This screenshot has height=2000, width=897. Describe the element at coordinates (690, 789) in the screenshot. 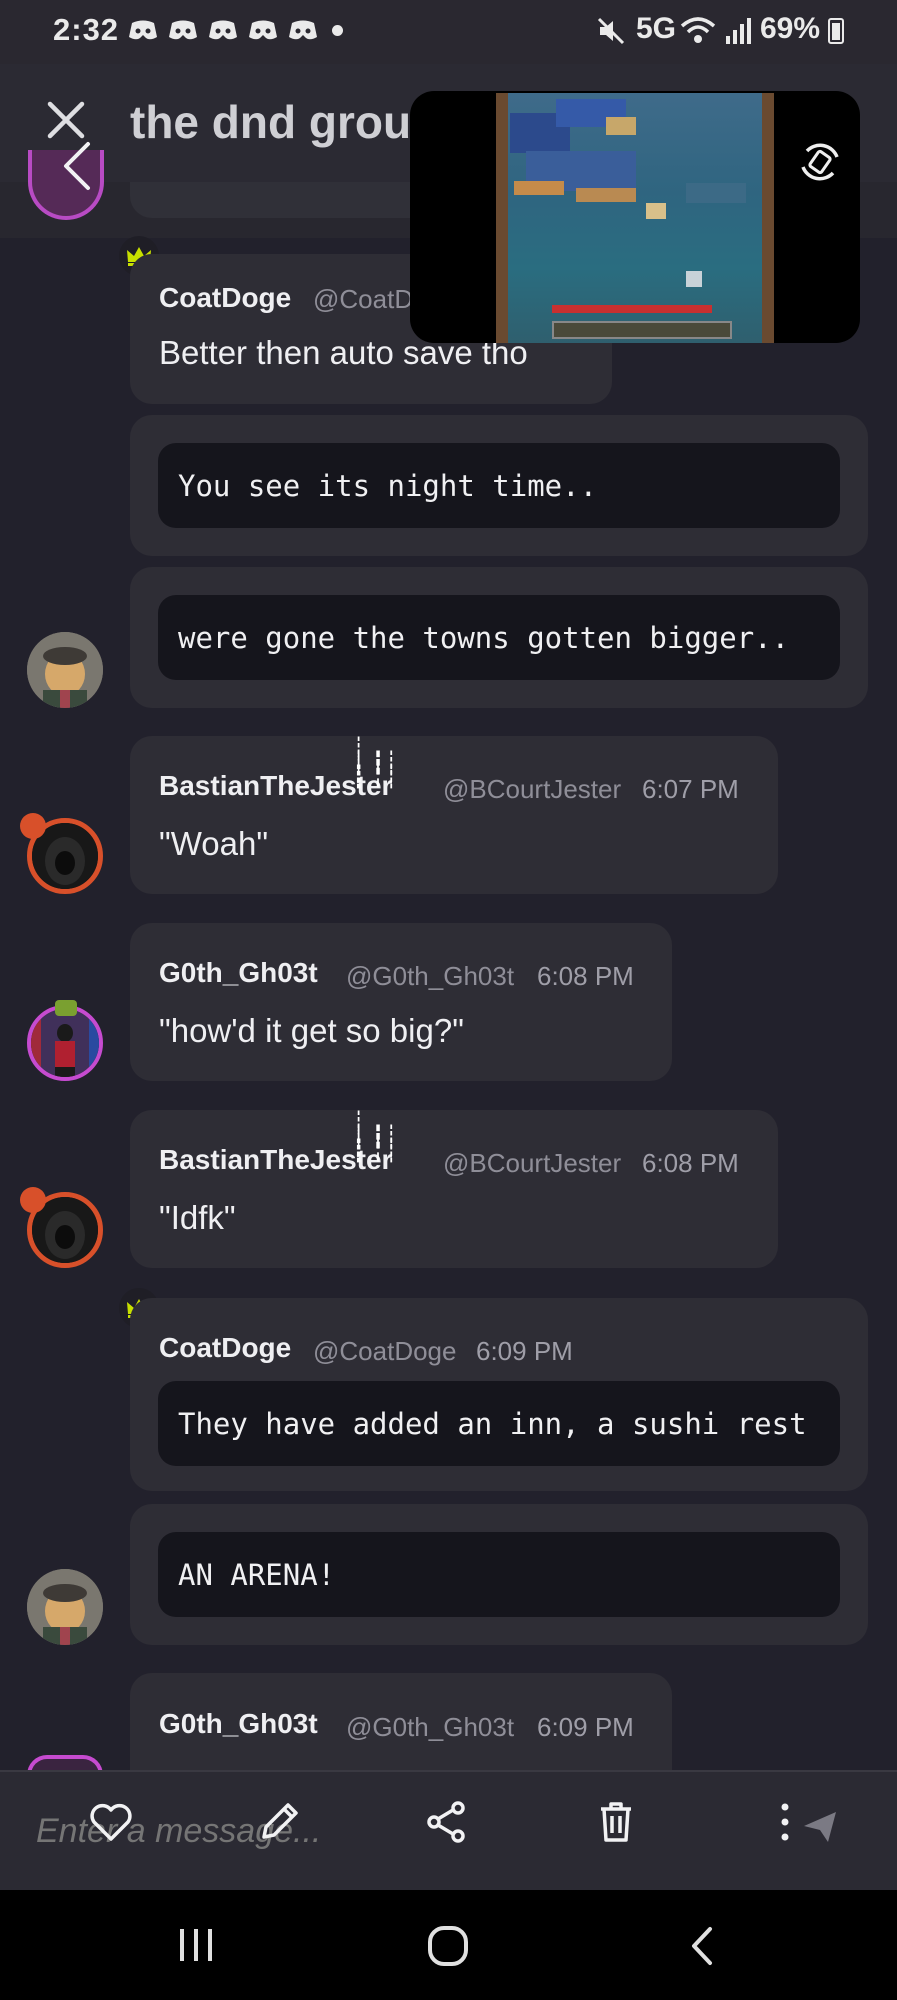

I see `message-time: 6:07 PM` at that location.